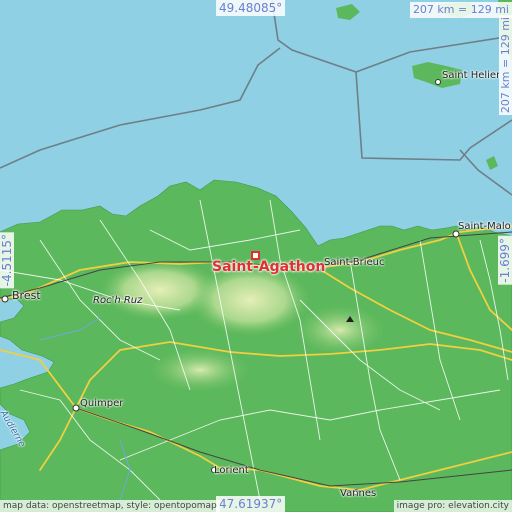 The height and width of the screenshot is (512, 512). I want to click on west-coordinate: -4.5115°, so click(7, 260).